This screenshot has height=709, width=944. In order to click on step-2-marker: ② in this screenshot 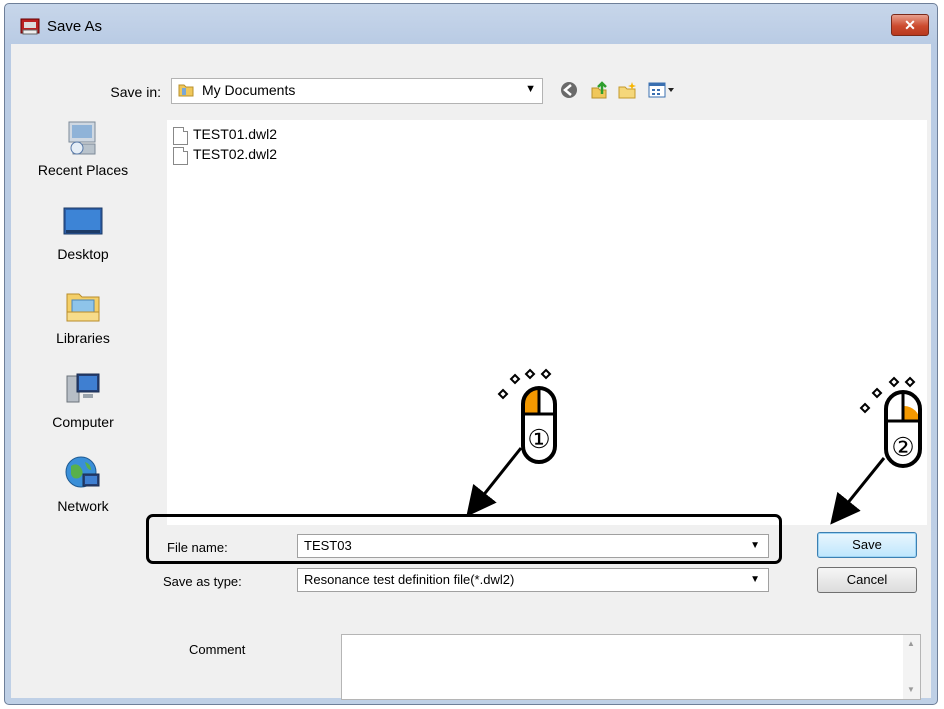, I will do `click(902, 447)`.